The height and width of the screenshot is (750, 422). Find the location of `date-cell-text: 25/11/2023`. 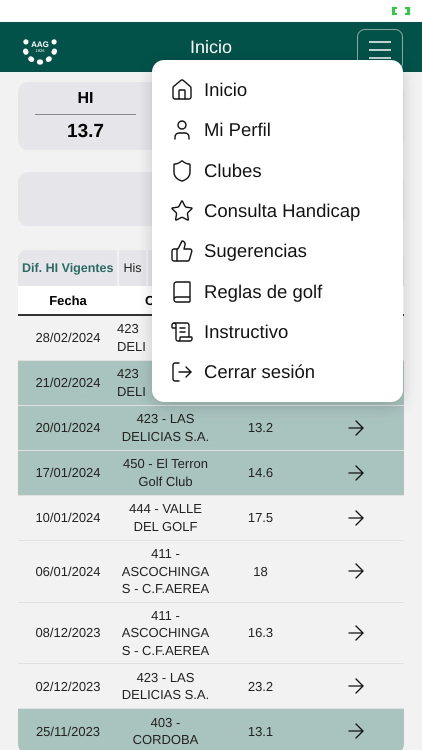

date-cell-text: 25/11/2023 is located at coordinates (68, 731).